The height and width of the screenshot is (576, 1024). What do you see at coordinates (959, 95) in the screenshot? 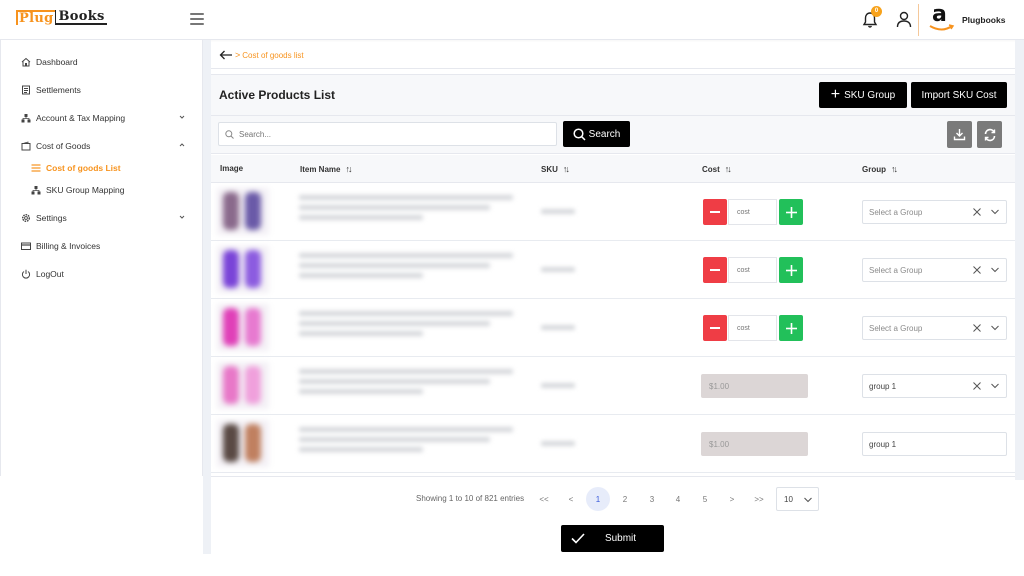
I see `import-sku-cost-button: Import SKU Cost` at bounding box center [959, 95].